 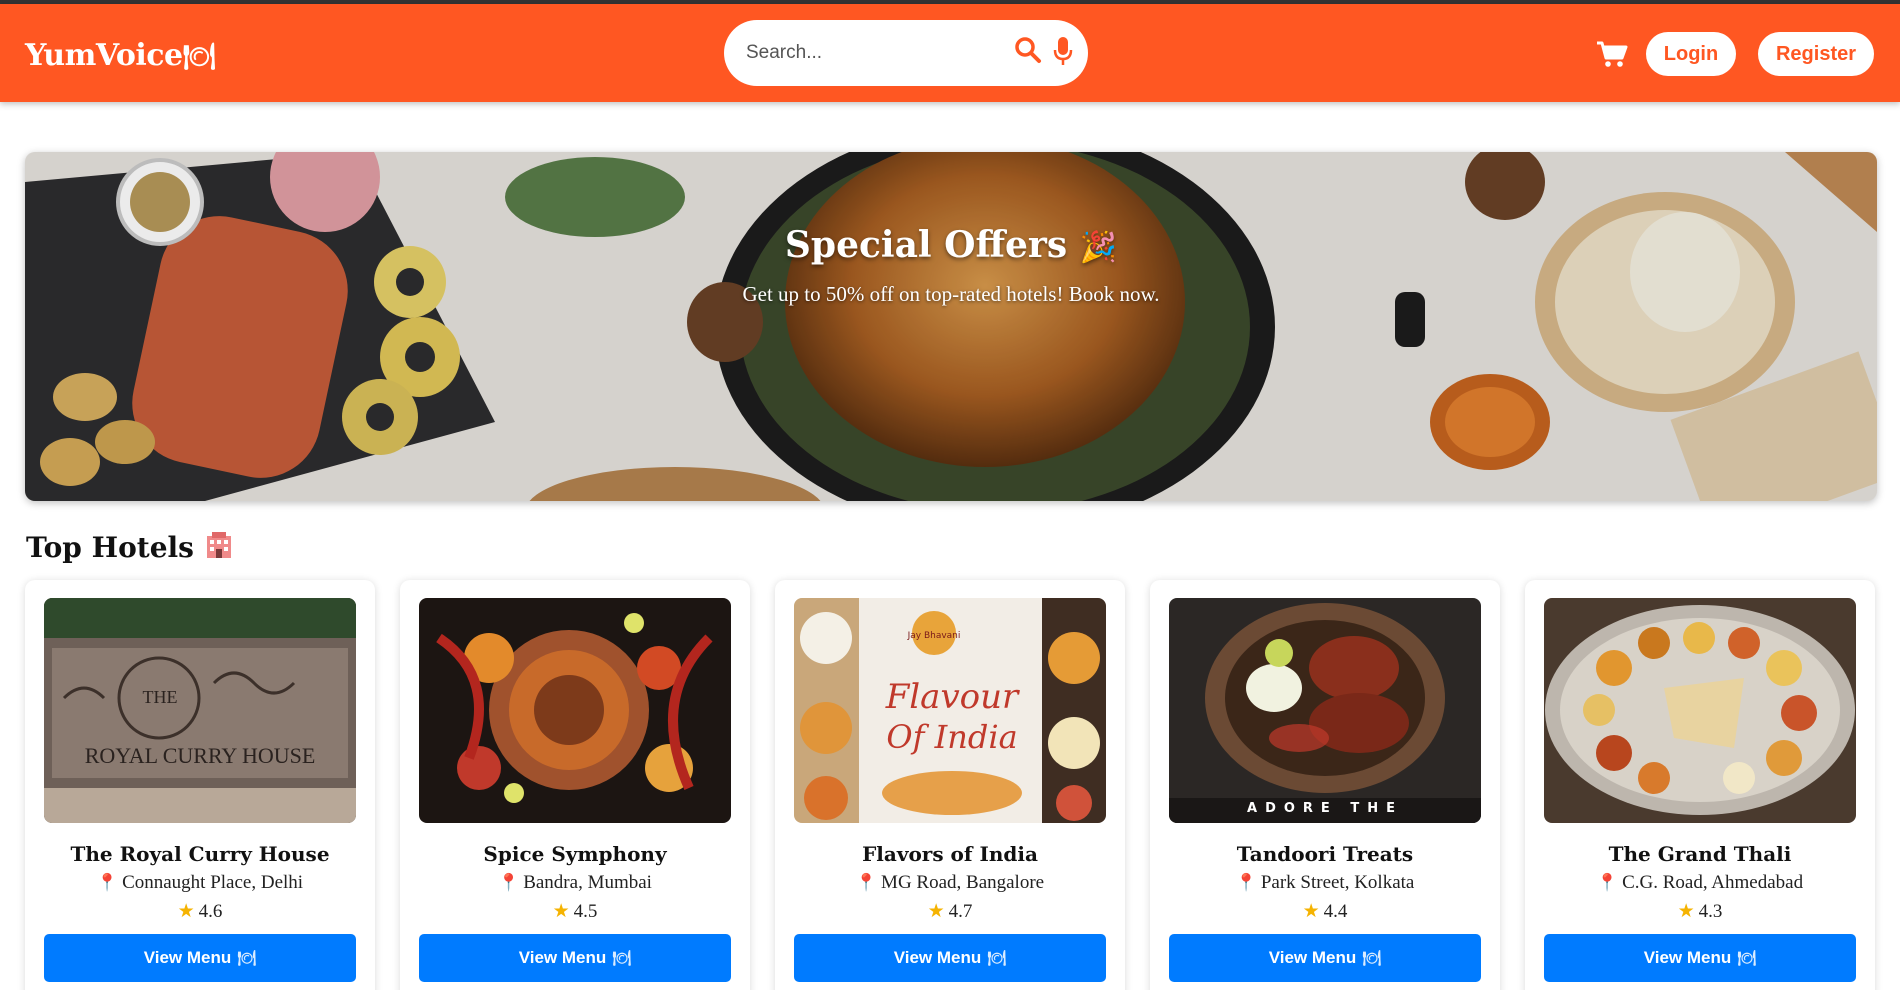 What do you see at coordinates (1028, 50) in the screenshot?
I see `search-icon` at bounding box center [1028, 50].